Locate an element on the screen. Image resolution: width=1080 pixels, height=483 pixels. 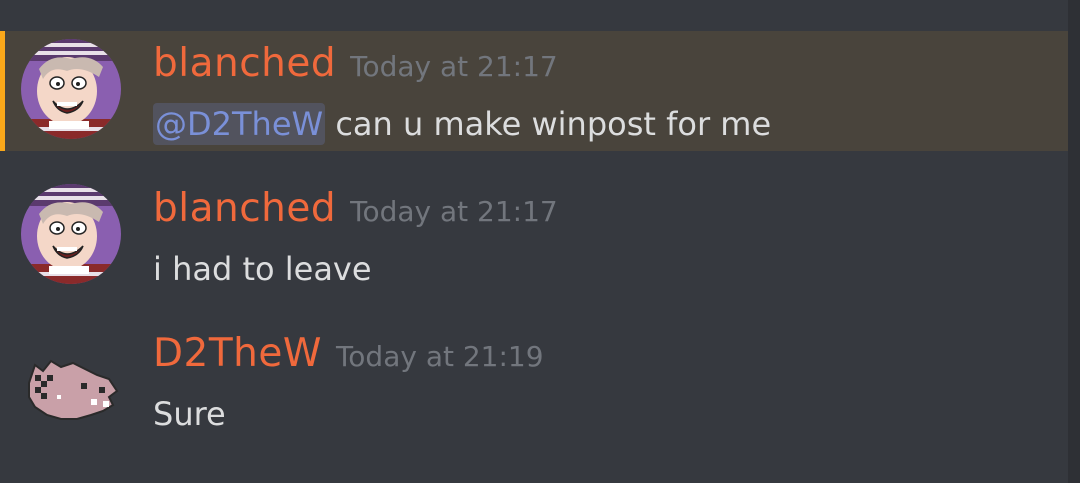
pixel-creature-avatar-icon is located at coordinates (71, 385).